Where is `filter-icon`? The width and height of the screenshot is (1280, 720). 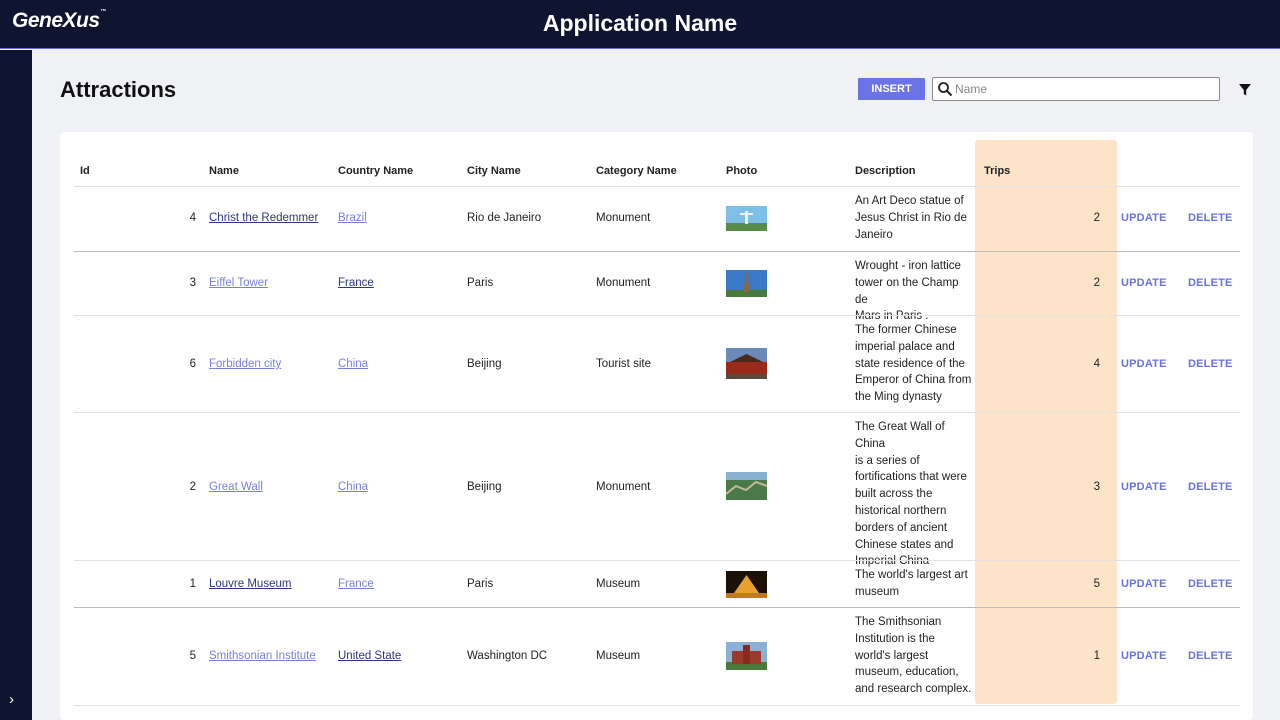 filter-icon is located at coordinates (1245, 90).